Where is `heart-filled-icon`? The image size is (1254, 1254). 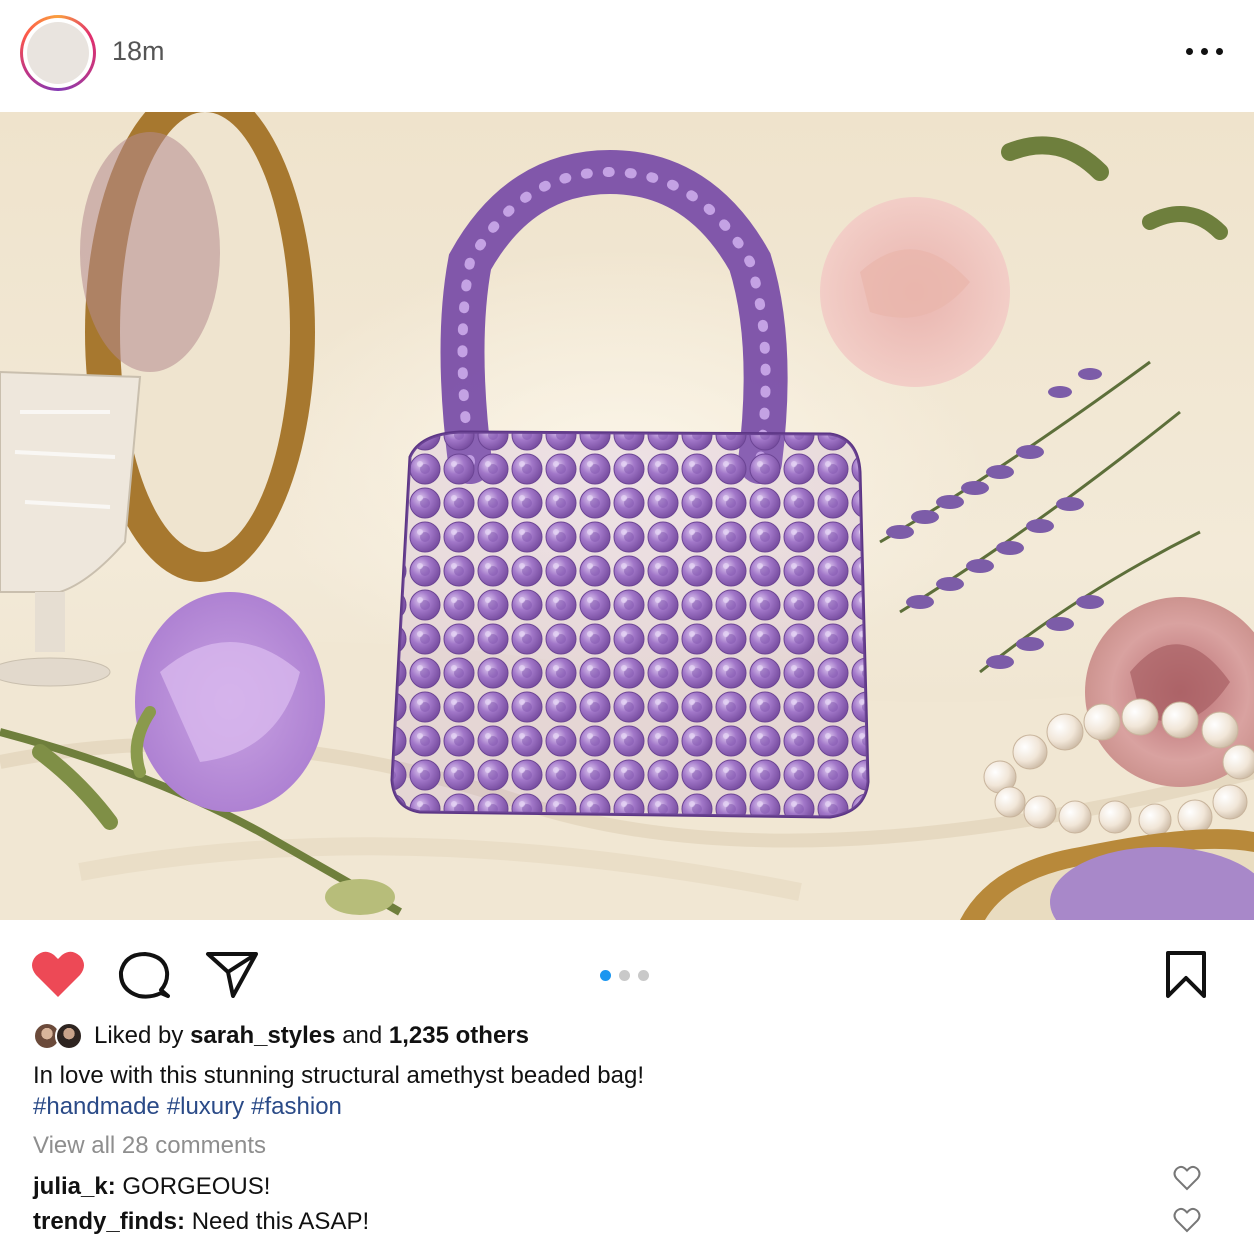
heart-filled-icon is located at coordinates (58, 974).